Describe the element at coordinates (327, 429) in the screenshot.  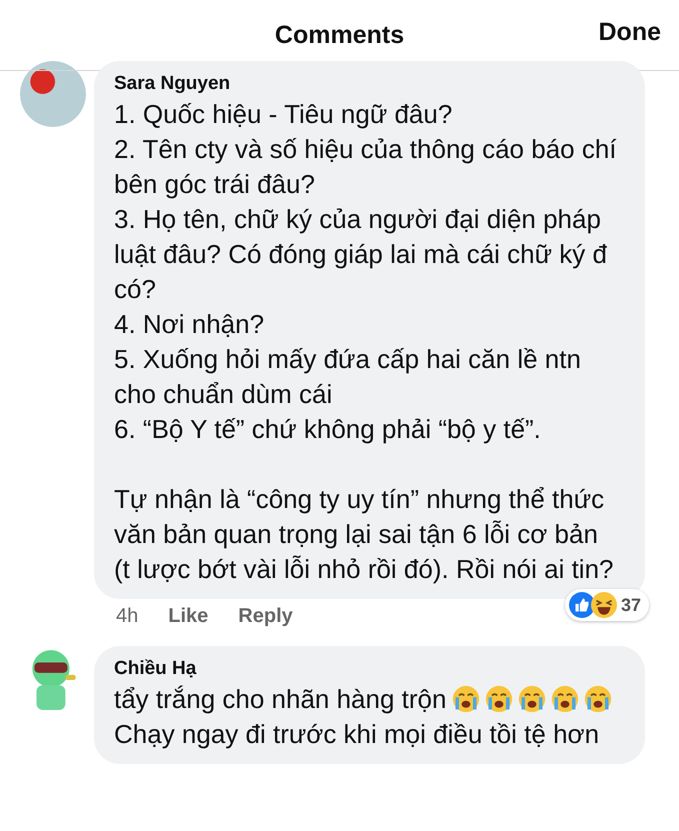
I see `comment-text: 6. “Bộ Y tế” chứ không phải “bộ y tế”.` at that location.